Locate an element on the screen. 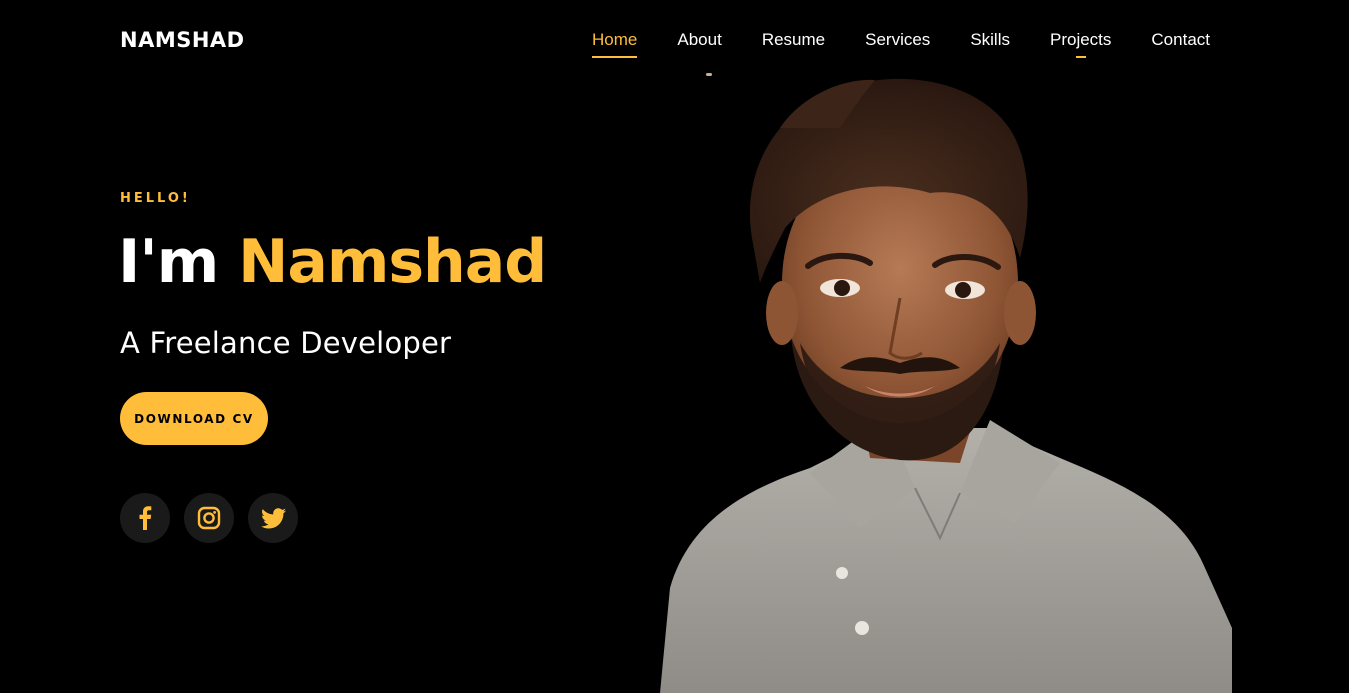  facebook-link is located at coordinates (145, 518).